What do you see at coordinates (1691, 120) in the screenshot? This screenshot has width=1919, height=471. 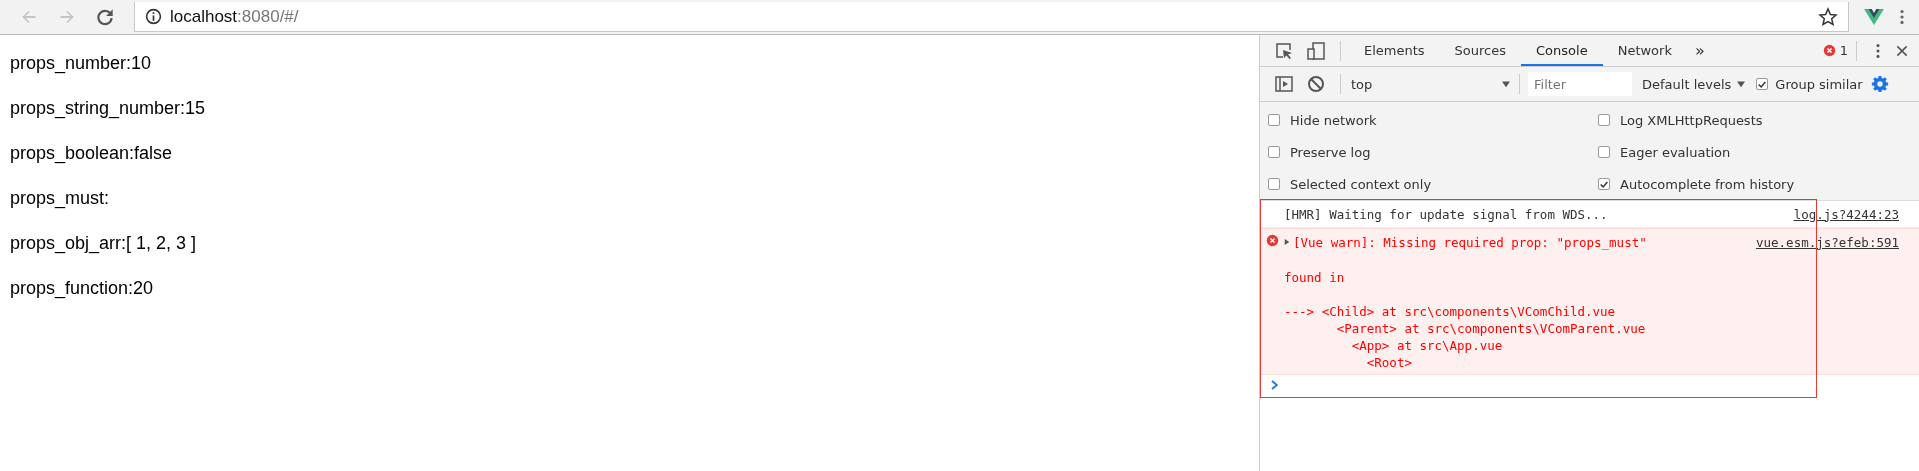 I see `checkbox-label: Log XMLHttpRequests` at bounding box center [1691, 120].